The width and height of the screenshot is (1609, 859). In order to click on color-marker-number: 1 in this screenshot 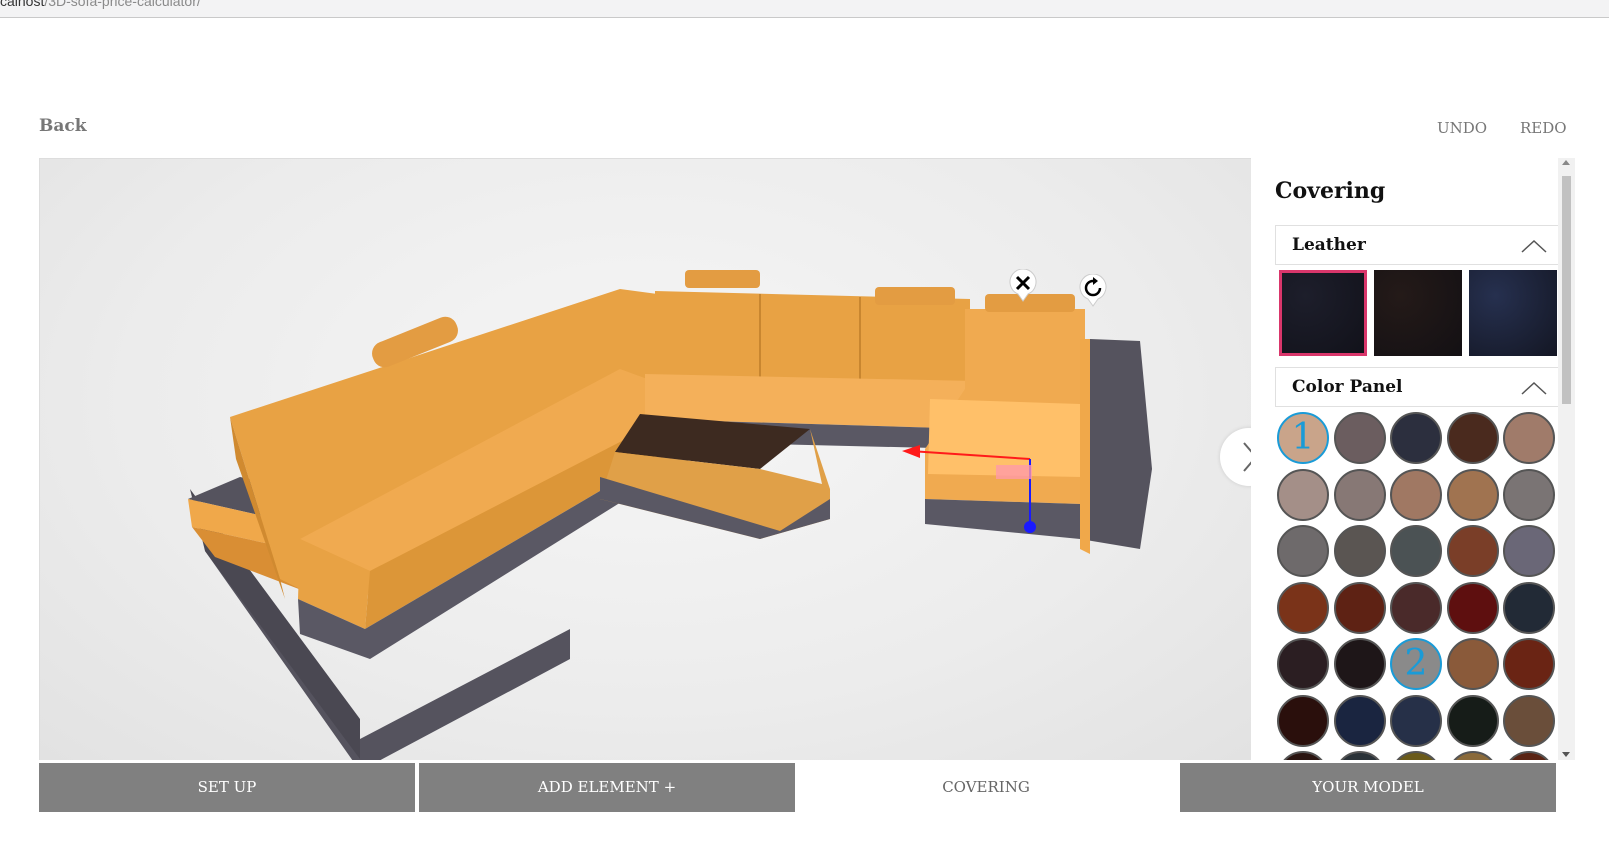, I will do `click(1303, 437)`.